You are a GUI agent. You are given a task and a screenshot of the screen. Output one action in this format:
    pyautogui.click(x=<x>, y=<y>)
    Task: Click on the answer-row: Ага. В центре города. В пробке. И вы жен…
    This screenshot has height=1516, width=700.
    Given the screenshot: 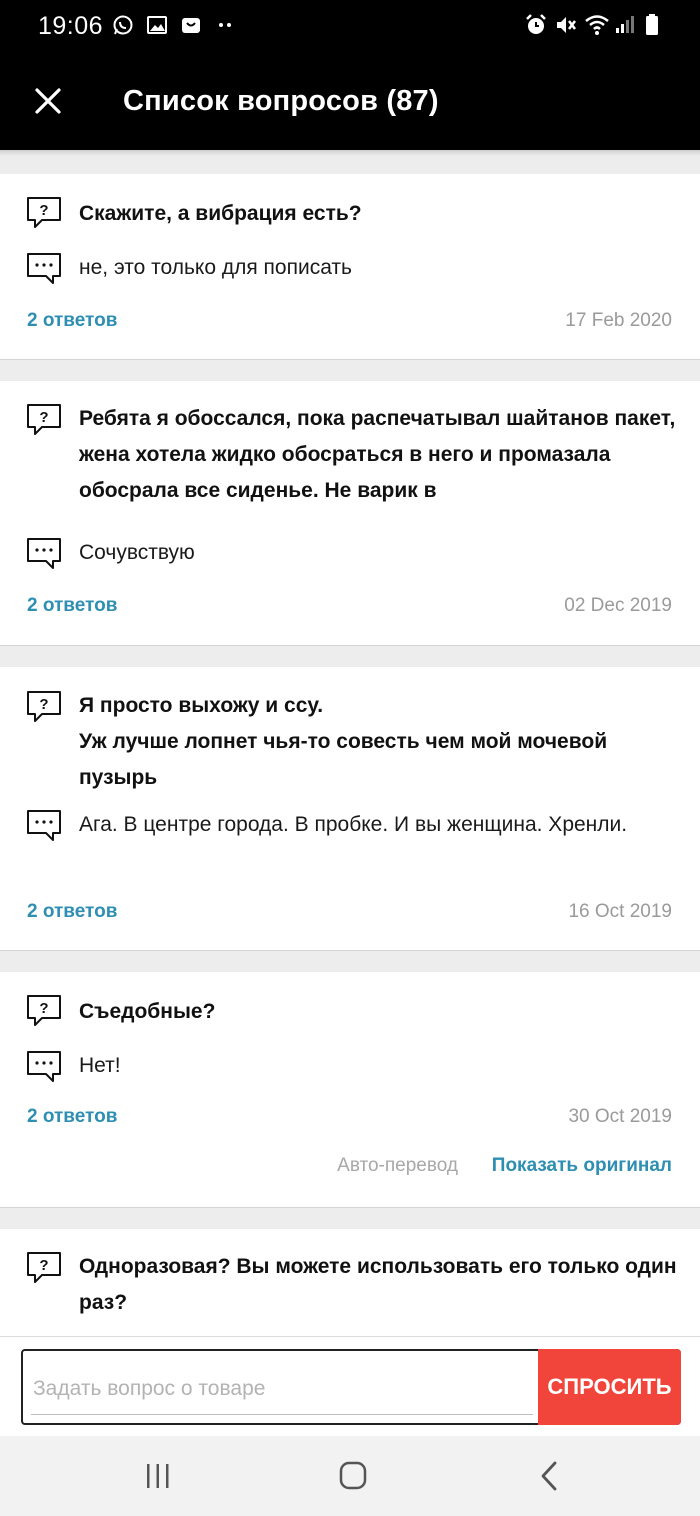 What is the action you would take?
    pyautogui.click(x=351, y=844)
    